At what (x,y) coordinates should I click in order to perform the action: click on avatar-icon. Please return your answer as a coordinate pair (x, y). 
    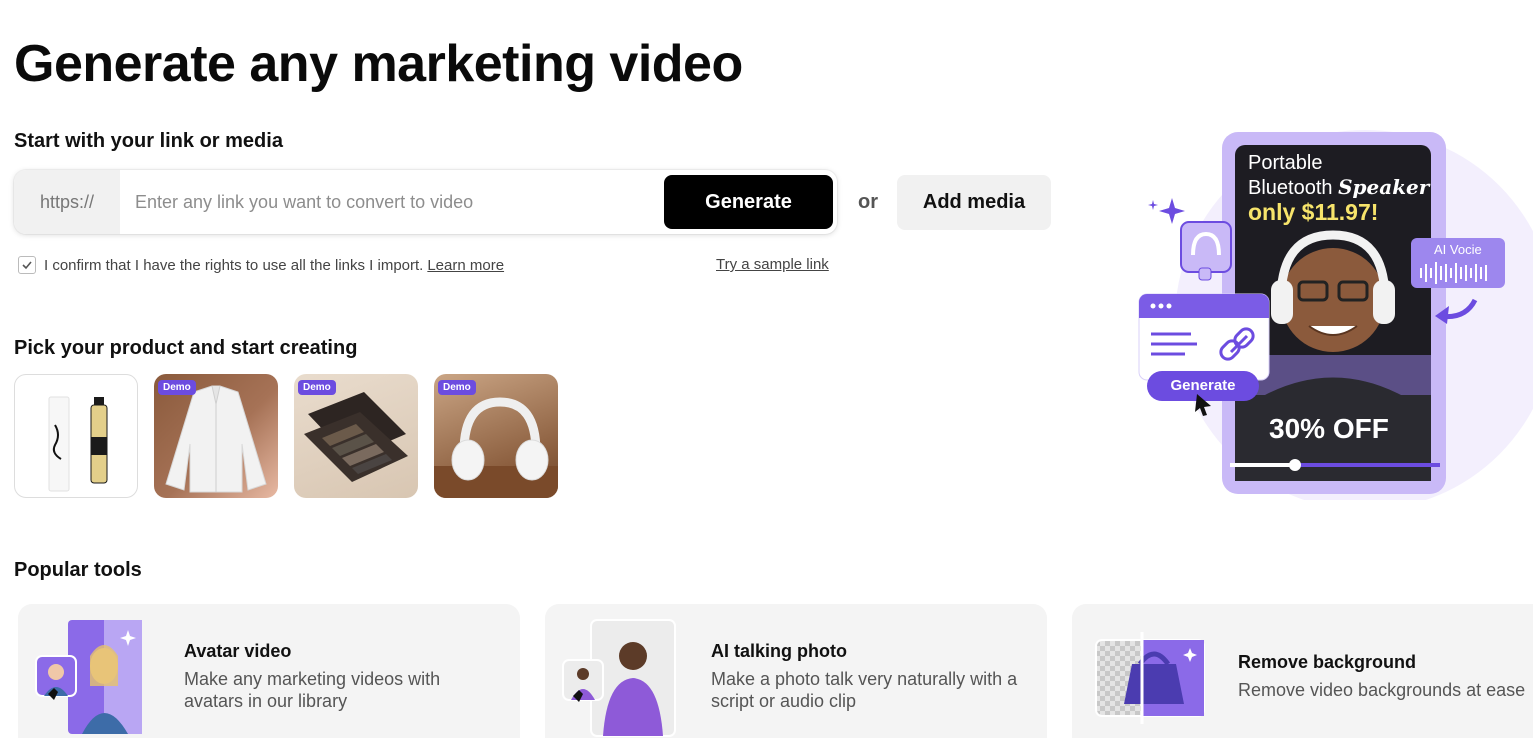
    Looking at the image, I should click on (88, 677).